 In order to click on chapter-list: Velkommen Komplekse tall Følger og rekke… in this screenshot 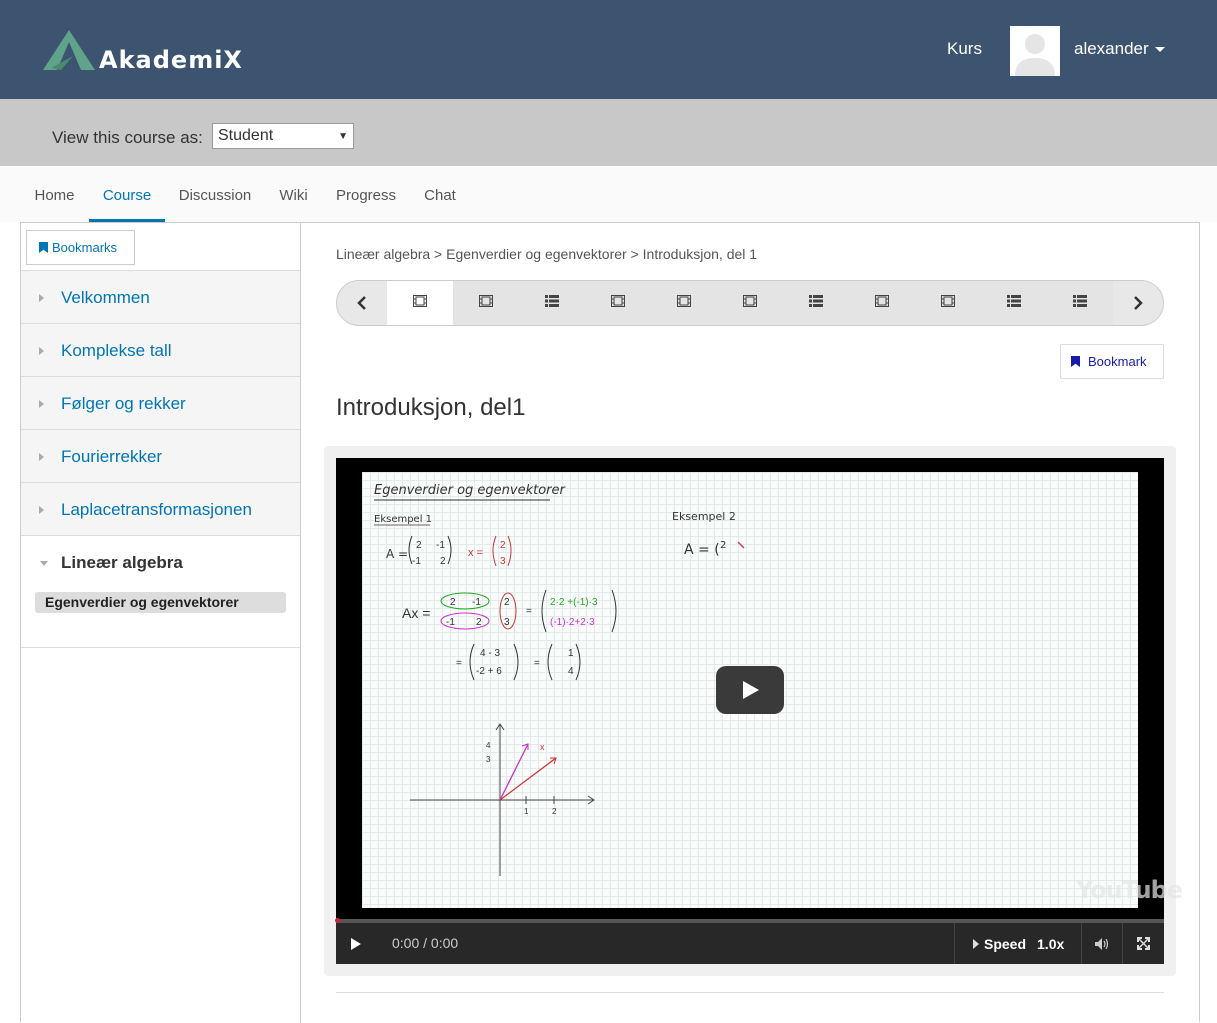, I will do `click(160, 459)`.